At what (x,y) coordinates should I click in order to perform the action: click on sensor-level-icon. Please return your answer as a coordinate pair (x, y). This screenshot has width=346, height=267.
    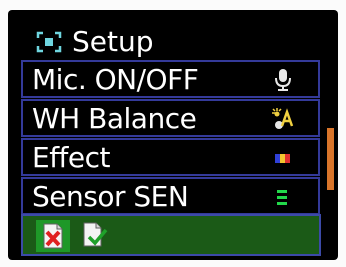
    Looking at the image, I should click on (282, 197).